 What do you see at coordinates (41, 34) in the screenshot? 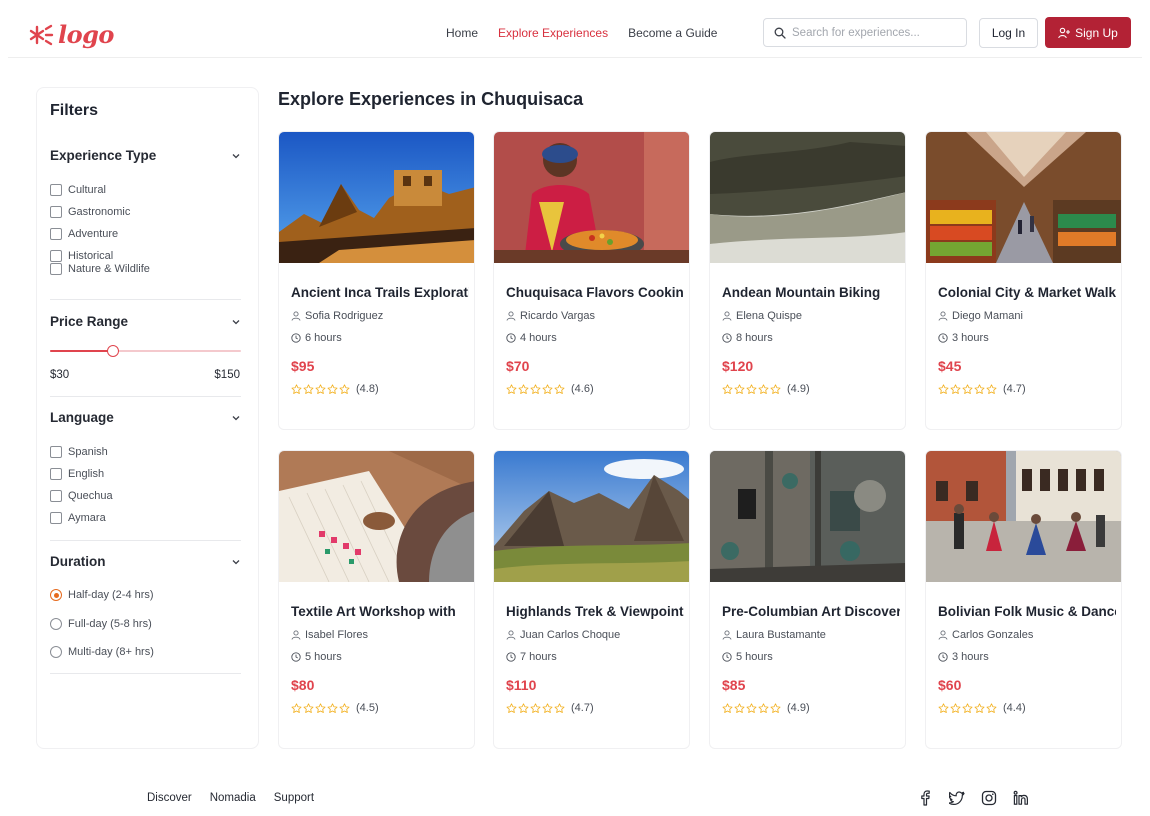
I see `logo-mark-icon` at bounding box center [41, 34].